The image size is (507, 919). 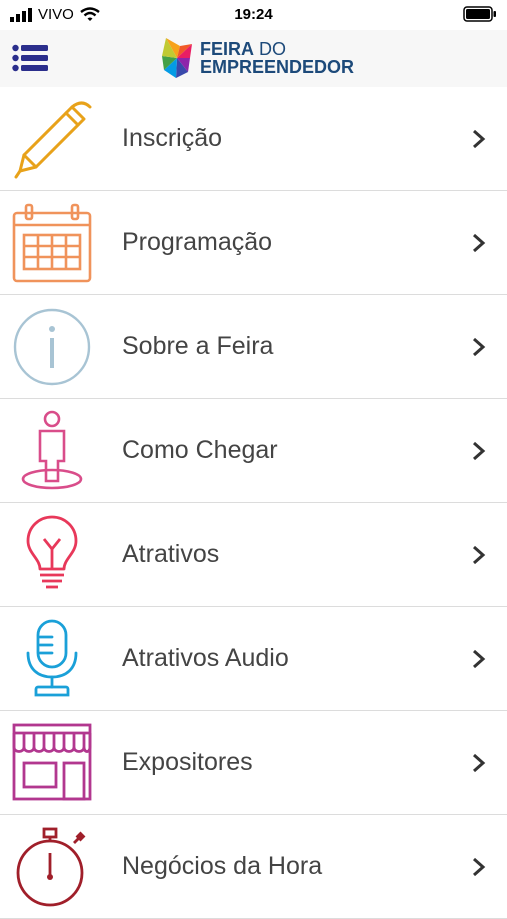 I want to click on menu-item-expositores: Expositores, so click(x=253, y=763).